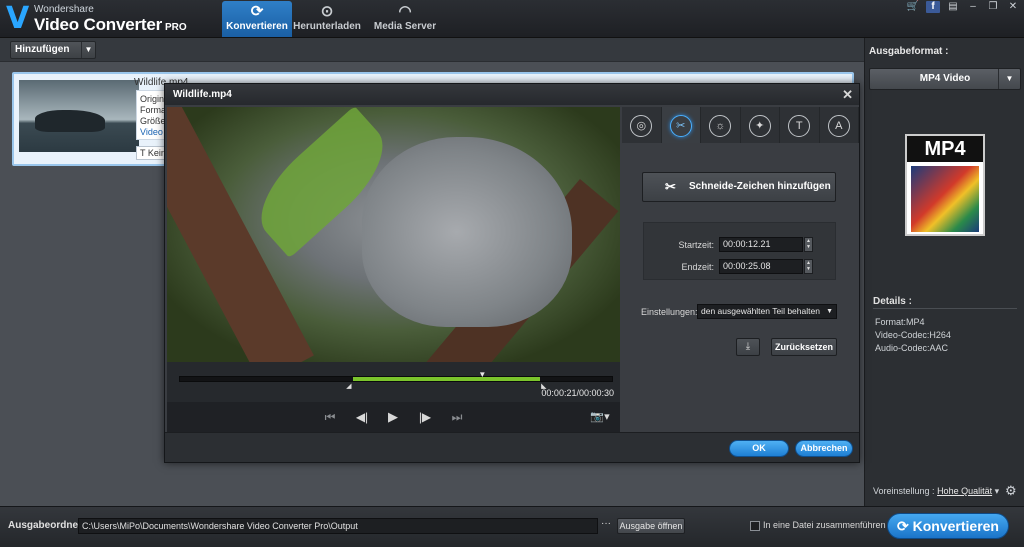 The image size is (1024, 547). I want to click on app-logo-icon: V, so click(18, 18).